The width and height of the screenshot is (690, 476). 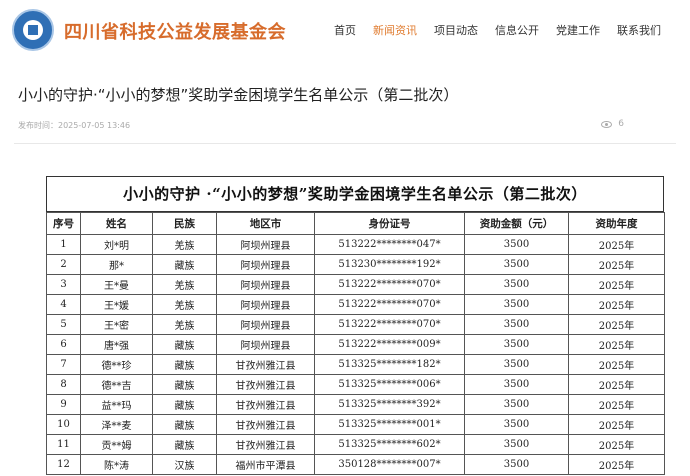 What do you see at coordinates (621, 124) in the screenshot?
I see `view-count-value: 6` at bounding box center [621, 124].